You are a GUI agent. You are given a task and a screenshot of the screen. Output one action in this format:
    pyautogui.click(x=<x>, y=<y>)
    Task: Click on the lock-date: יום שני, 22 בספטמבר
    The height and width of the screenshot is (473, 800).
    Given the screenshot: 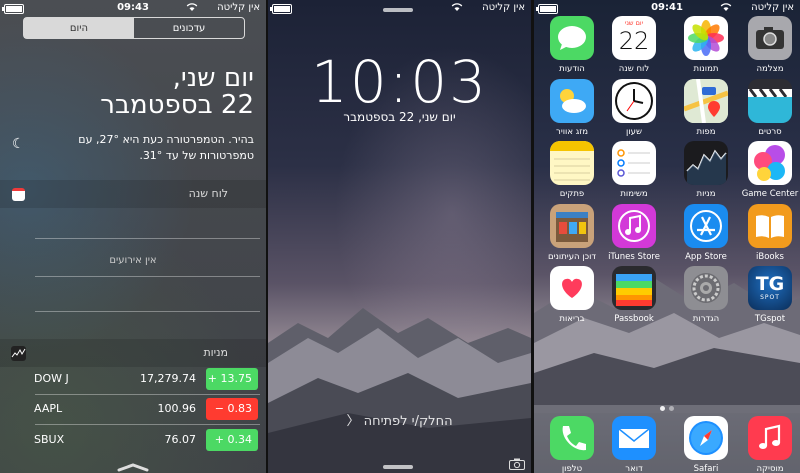 What is the action you would take?
    pyautogui.click(x=399, y=117)
    